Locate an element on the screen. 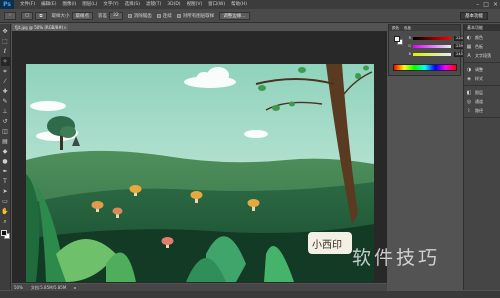  menu-item-3: 图层(L) is located at coordinates (89, 4).